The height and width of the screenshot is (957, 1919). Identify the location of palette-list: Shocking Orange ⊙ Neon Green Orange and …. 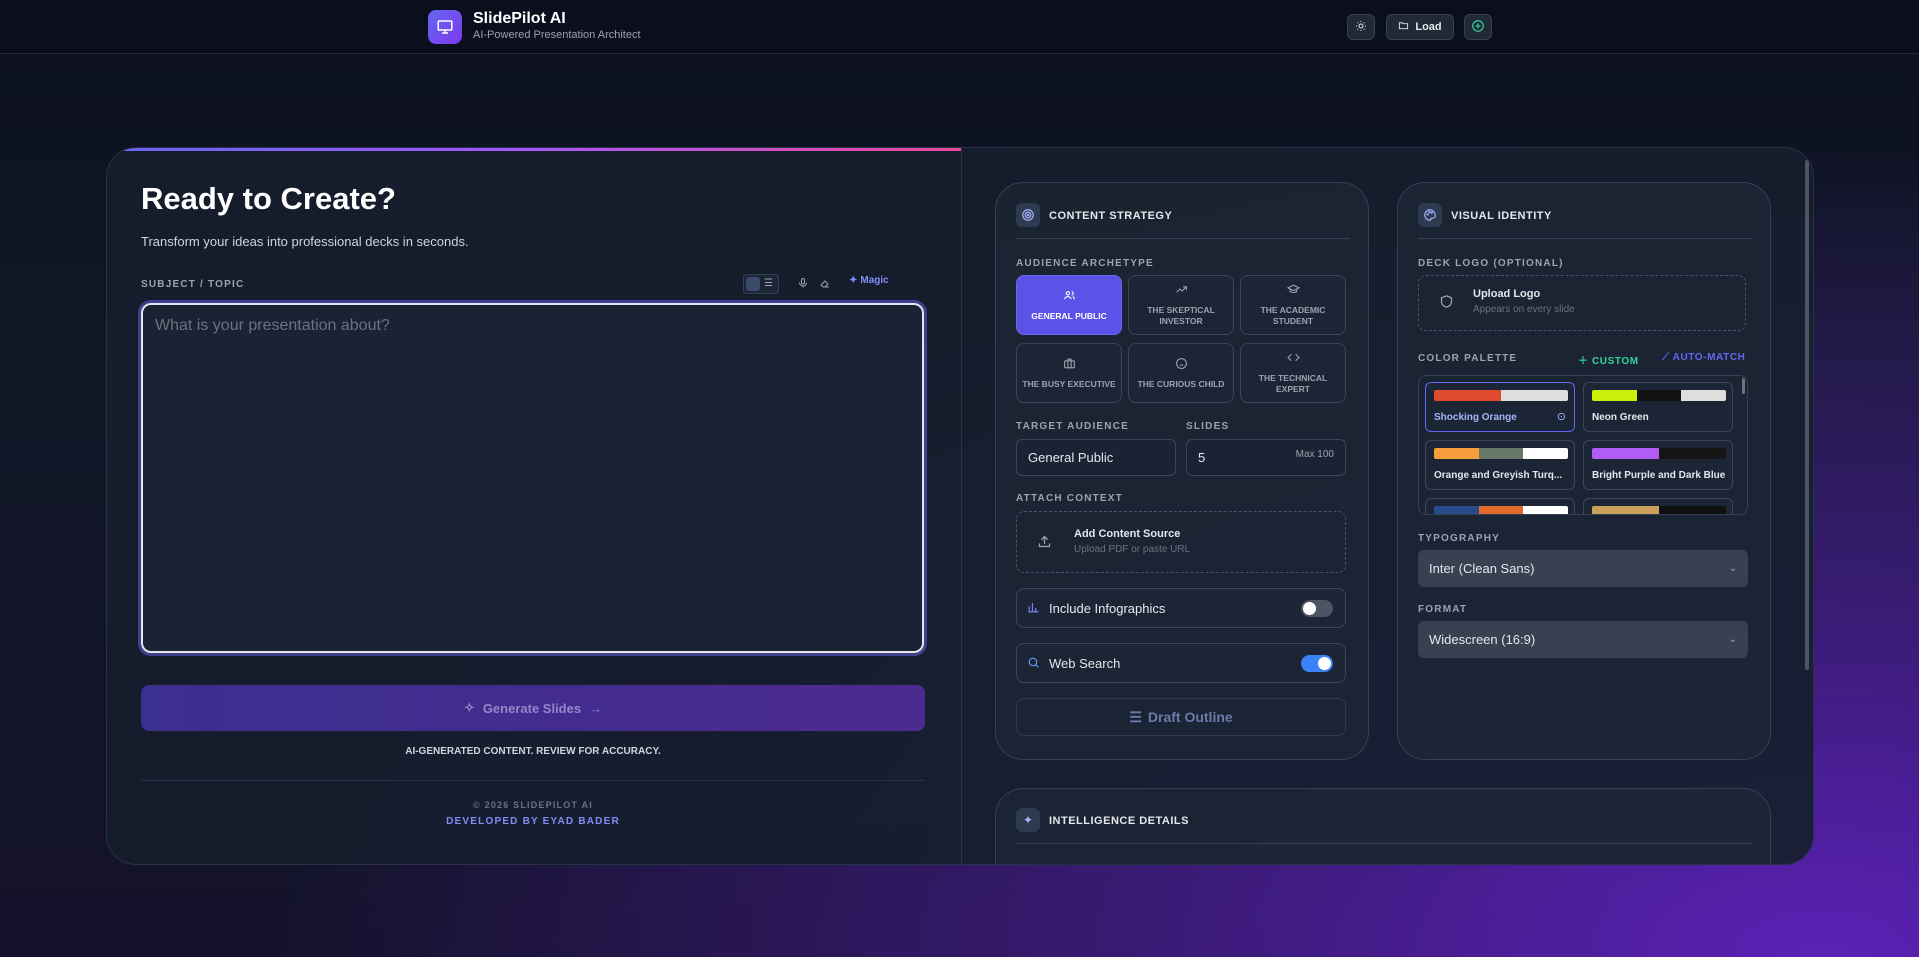
(1583, 445).